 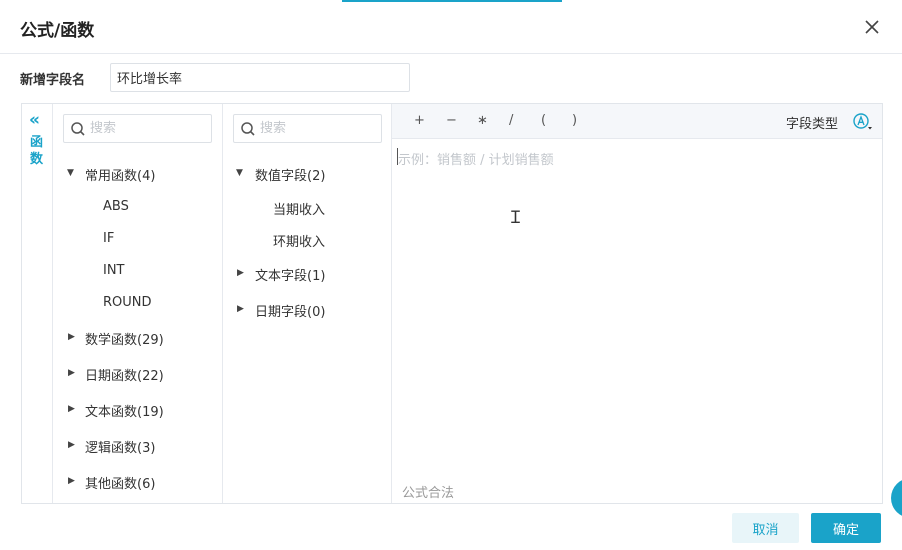 I want to click on field-type-label: 字段类型, so click(x=812, y=122).